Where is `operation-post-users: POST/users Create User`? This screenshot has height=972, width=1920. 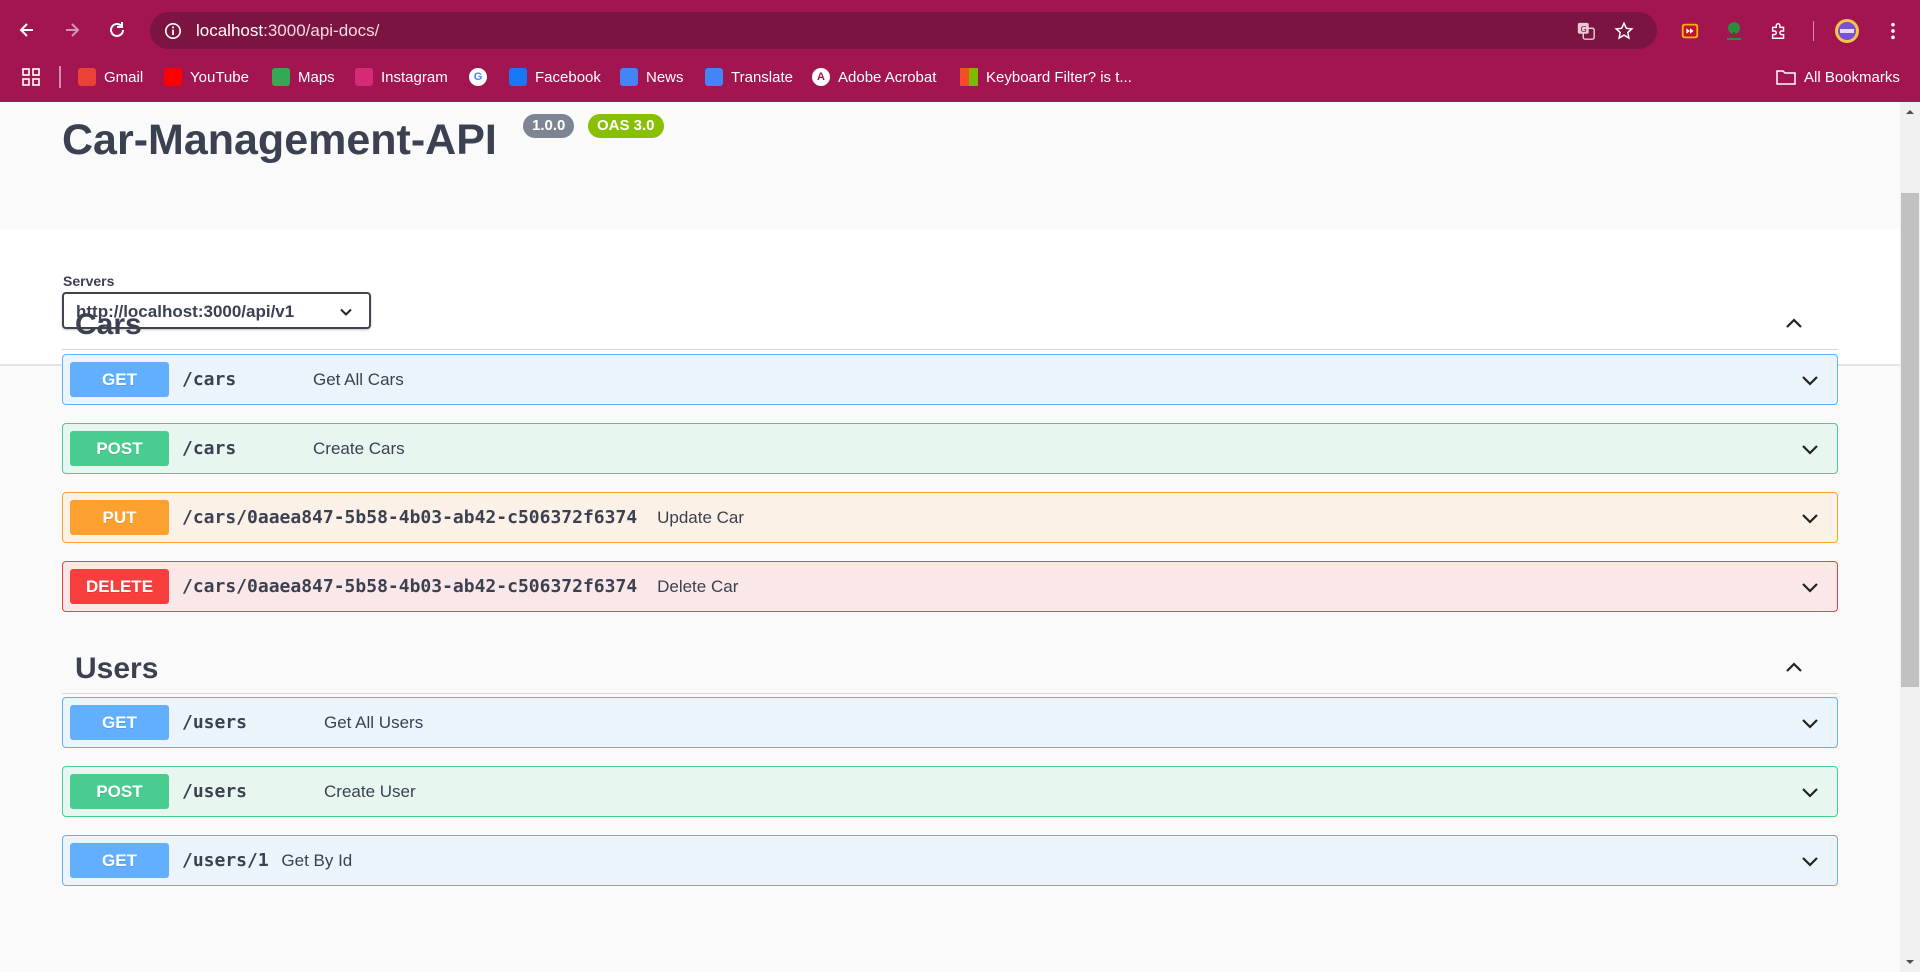
operation-post-users: POST/users Create User is located at coordinates (950, 791).